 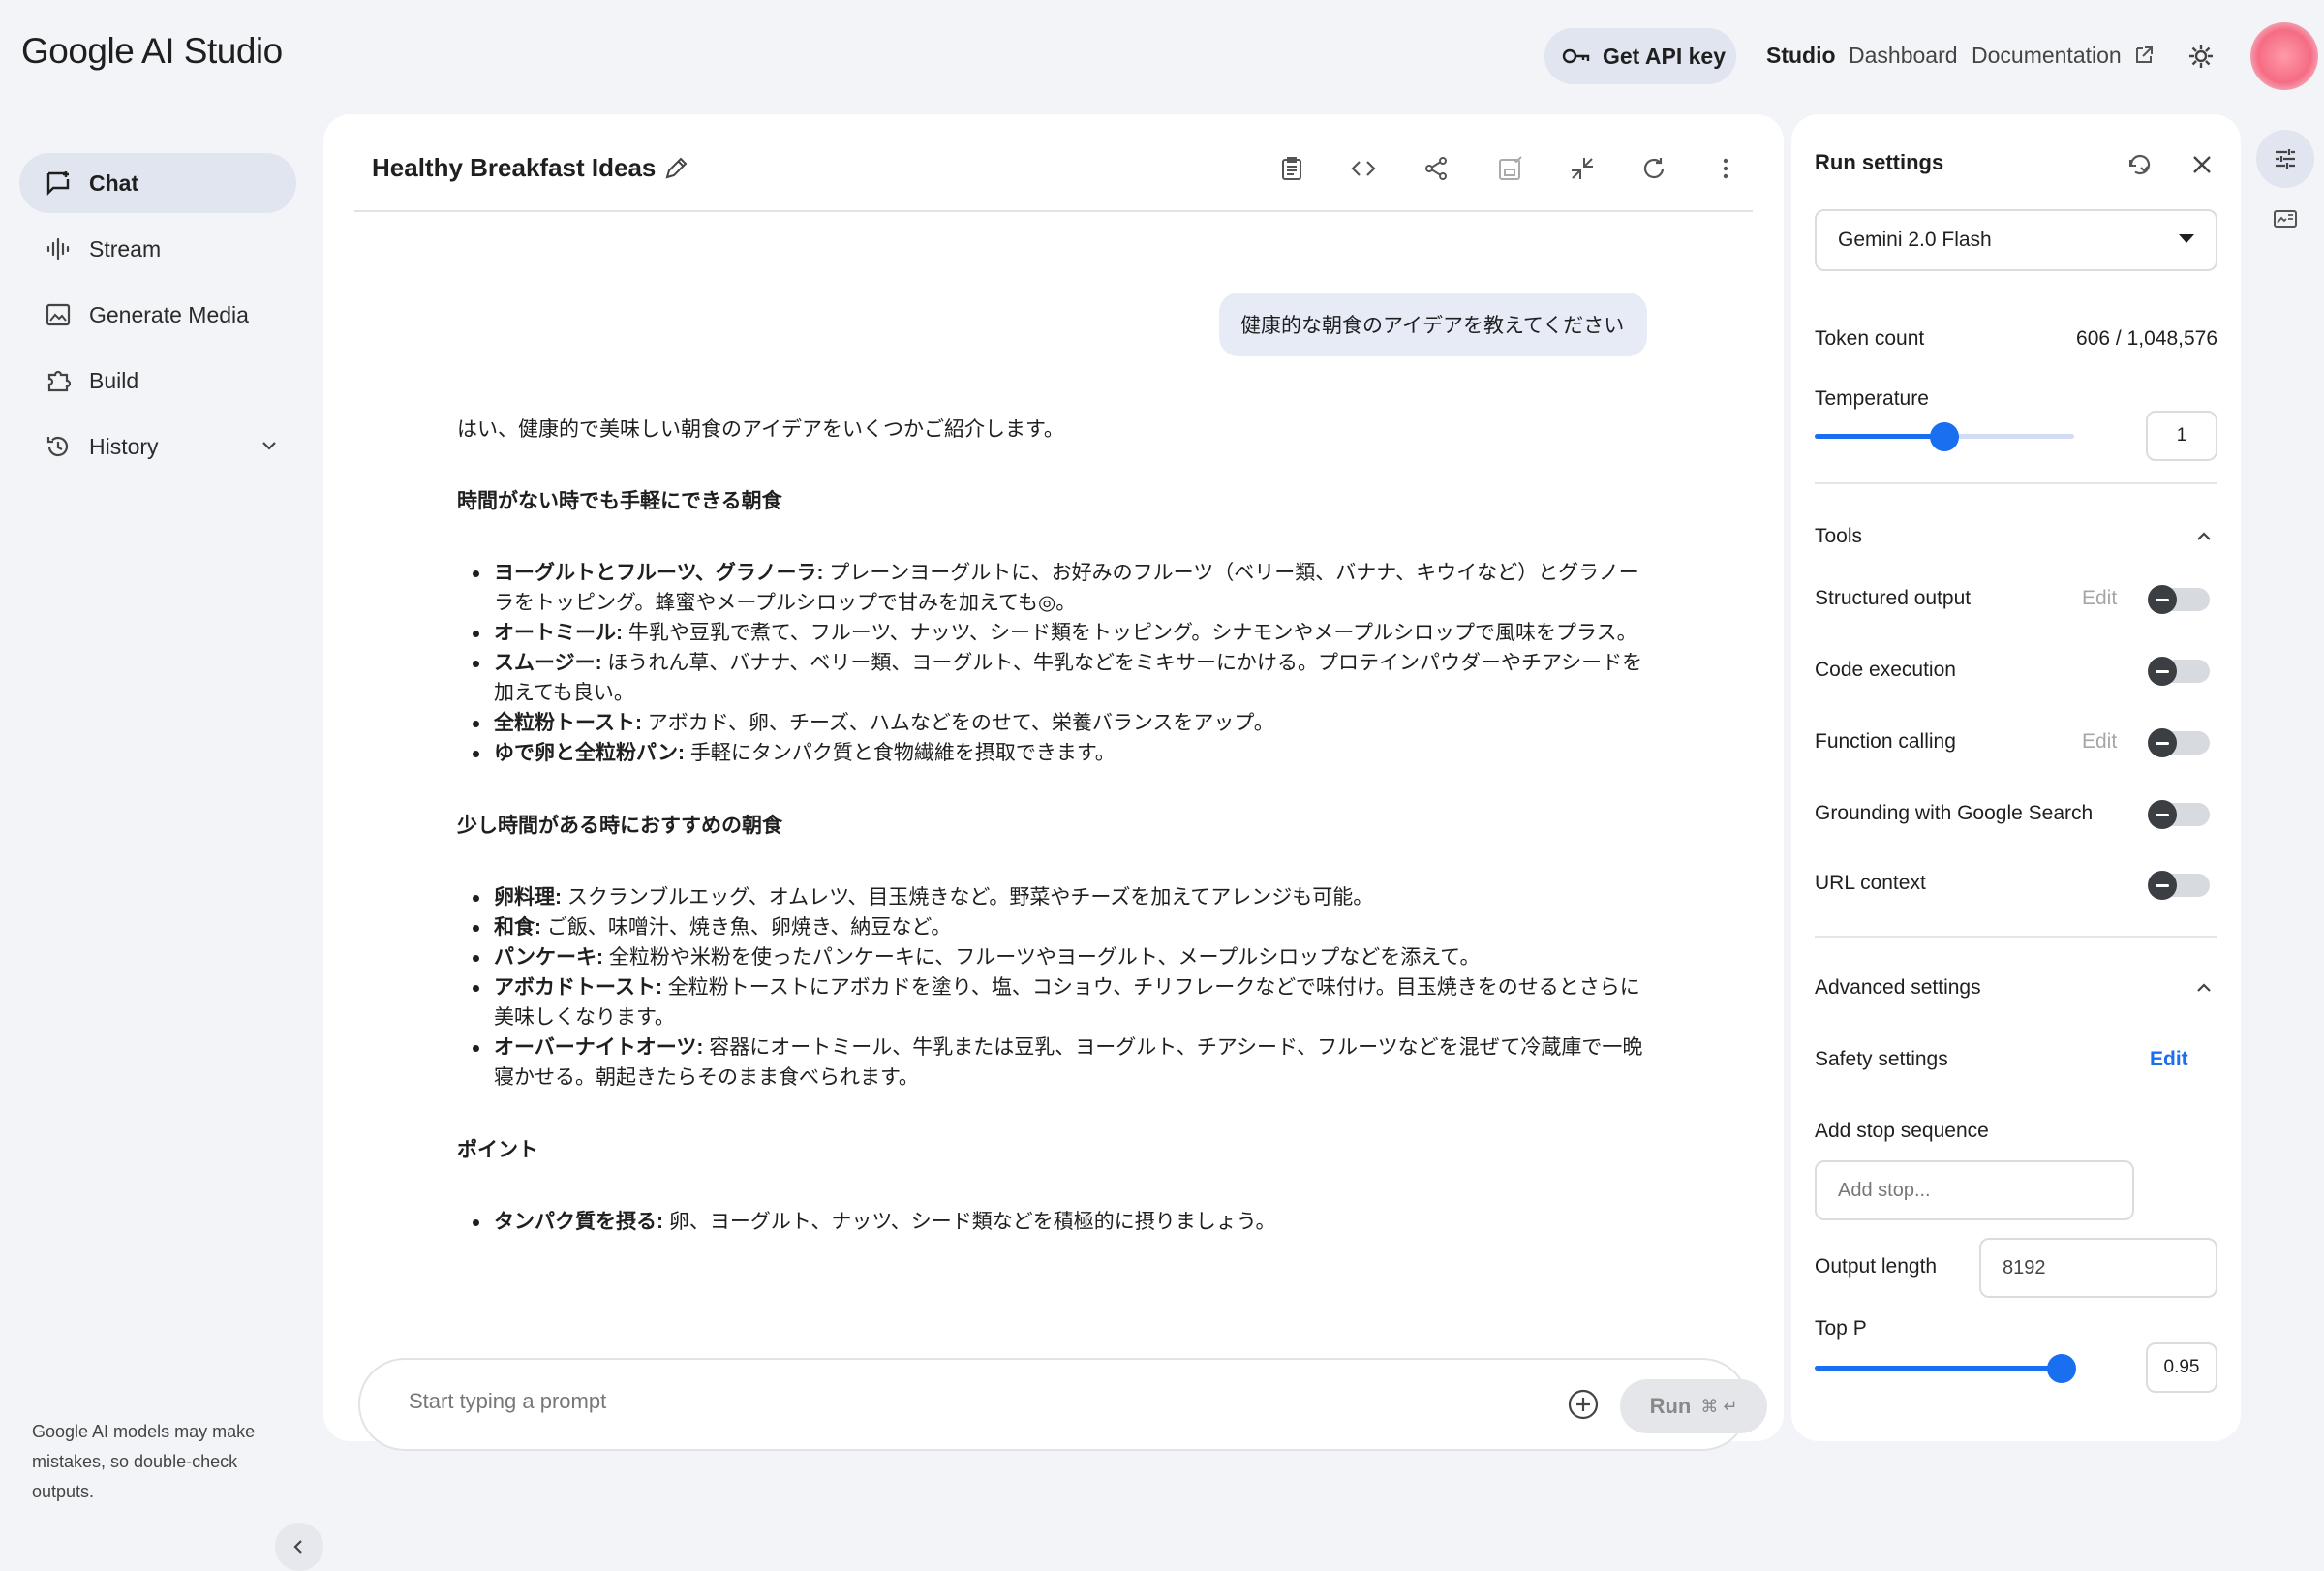 What do you see at coordinates (1671, 1406) in the screenshot?
I see `run-label: Run` at bounding box center [1671, 1406].